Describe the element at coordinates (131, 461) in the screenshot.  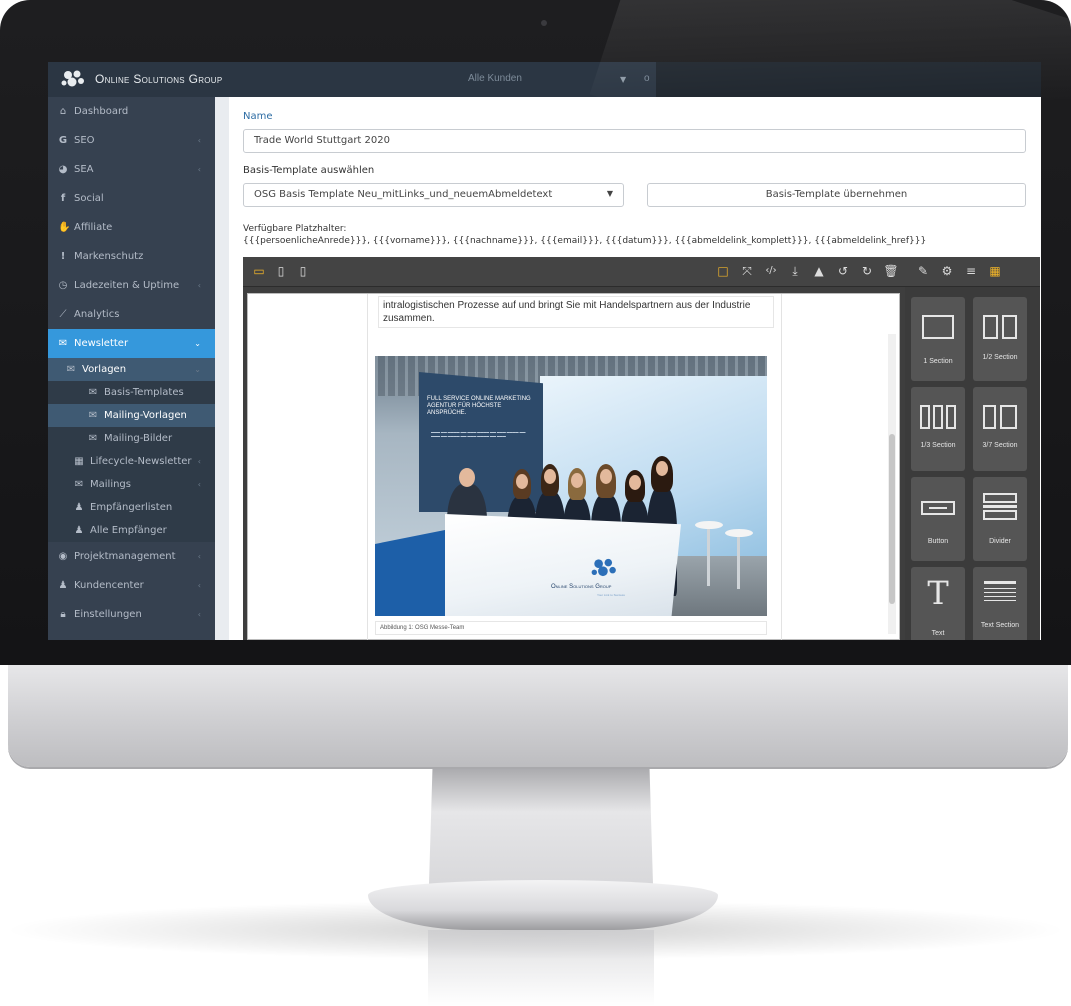
I see `sidebar-item-lifecycle-newsletter: ▦ Lifecycle-Newsletter ‹` at that location.